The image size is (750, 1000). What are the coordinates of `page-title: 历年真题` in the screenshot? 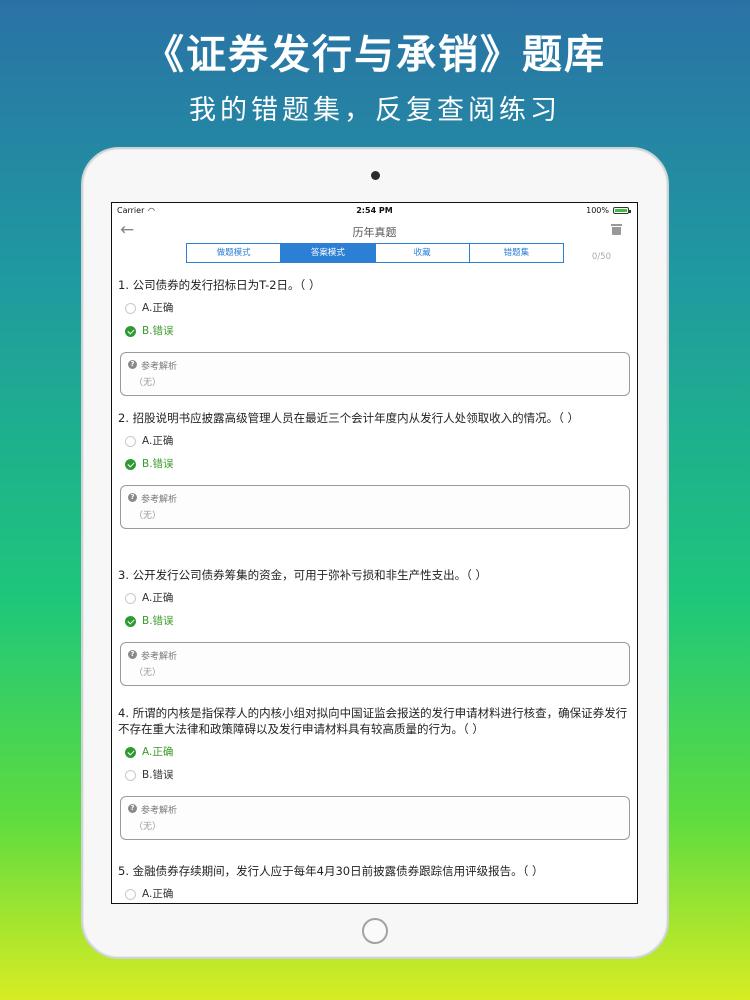 It's located at (374, 232).